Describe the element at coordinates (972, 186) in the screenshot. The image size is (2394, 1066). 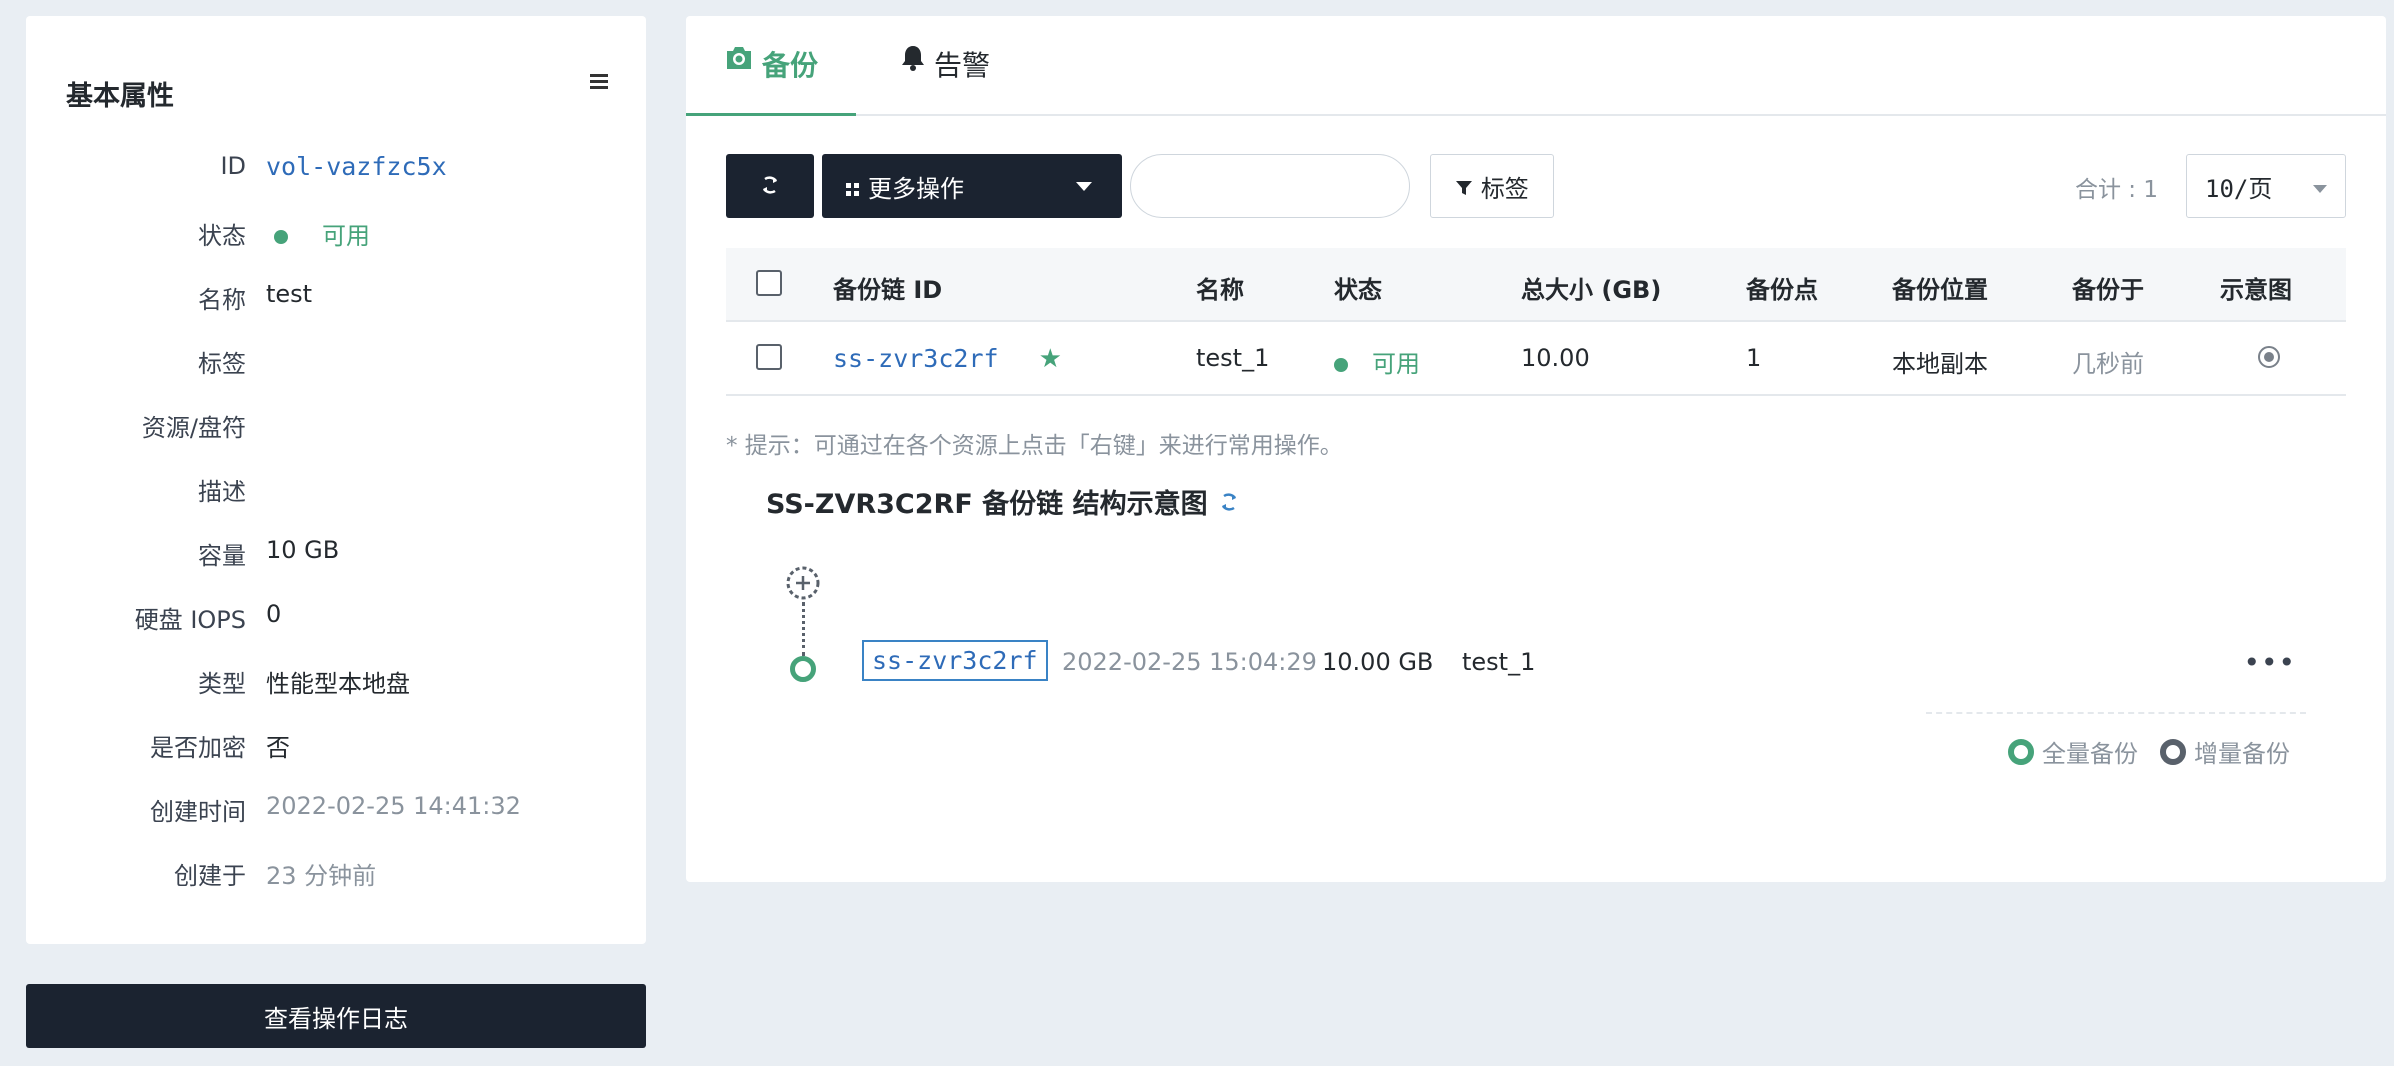
I see `more-actions-dropdown: 更多操作` at that location.